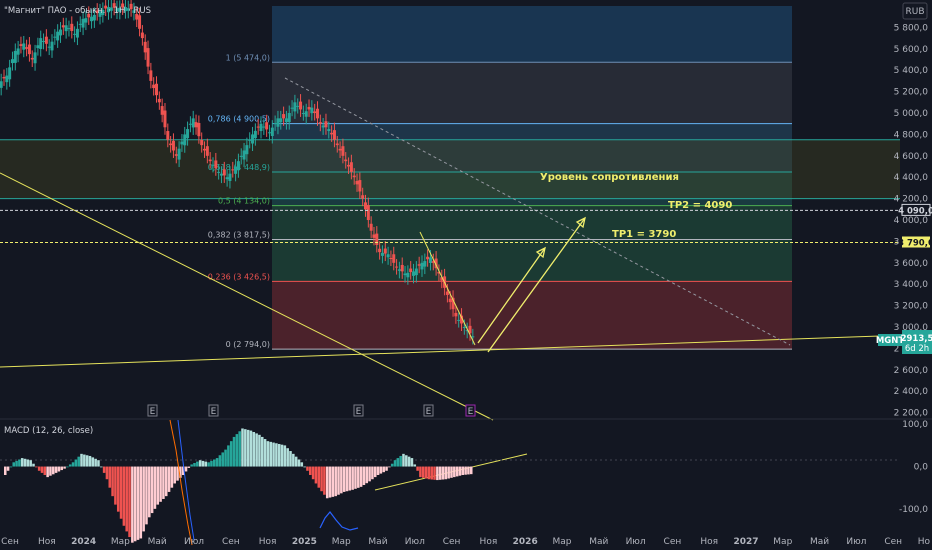 Image resolution: width=932 pixels, height=550 pixels. Describe the element at coordinates (915, 209) in the screenshot. I see `price-tag-tp2: 4 090,0` at that location.